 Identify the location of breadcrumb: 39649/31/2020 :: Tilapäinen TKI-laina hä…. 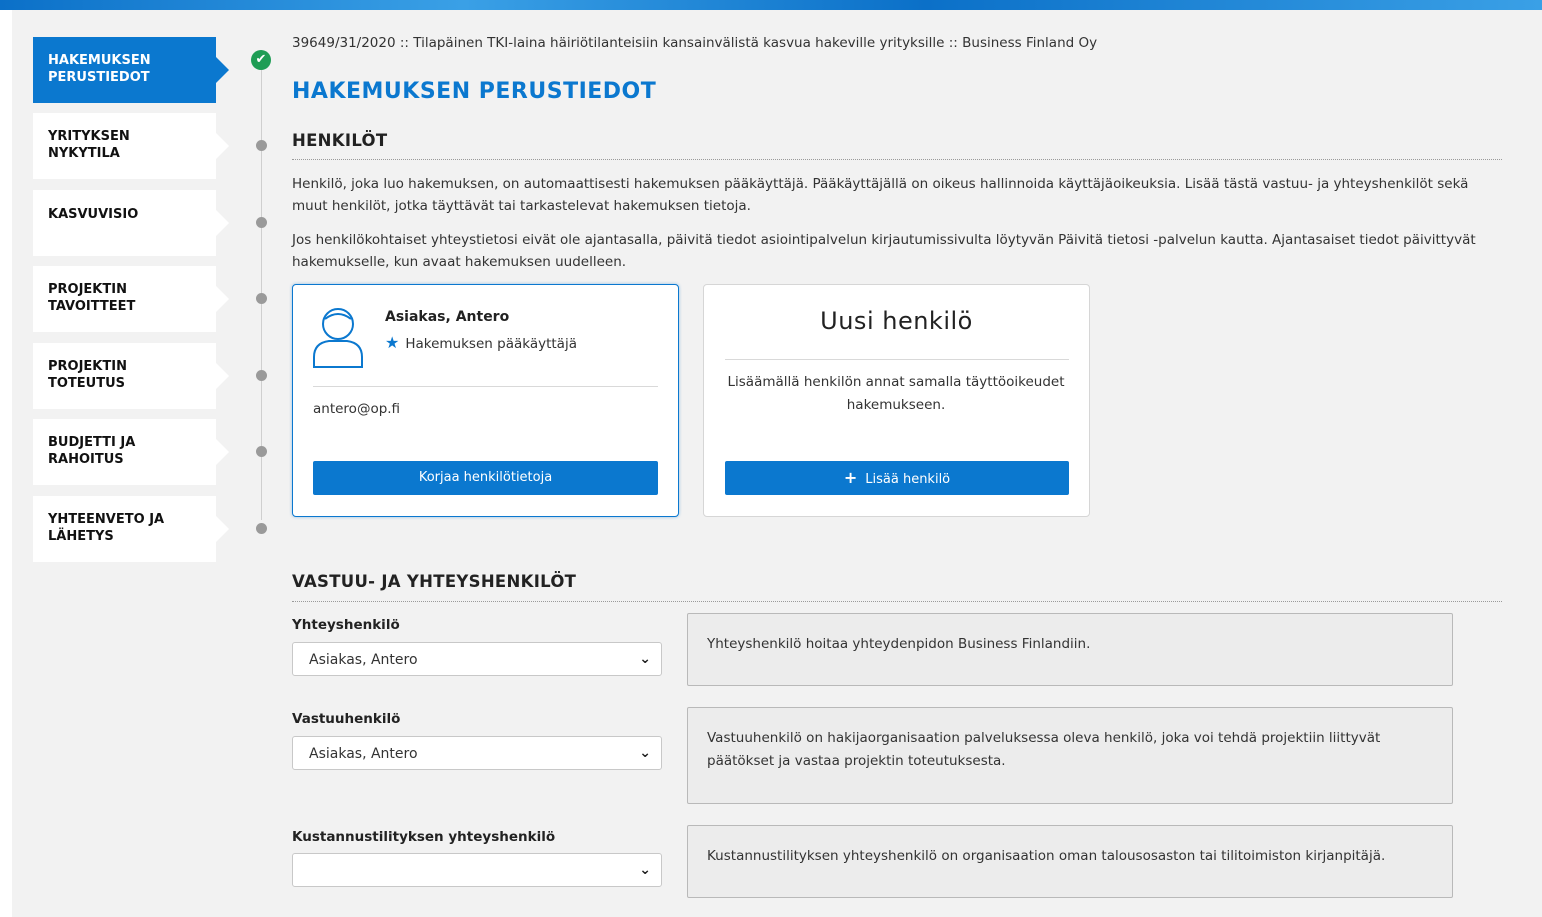
(695, 43).